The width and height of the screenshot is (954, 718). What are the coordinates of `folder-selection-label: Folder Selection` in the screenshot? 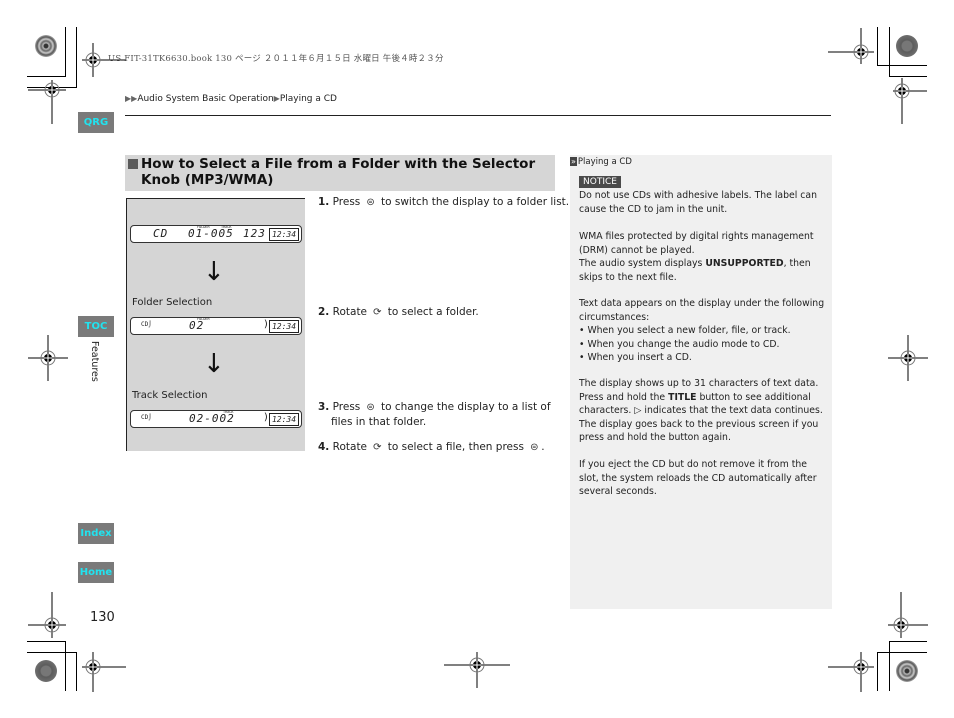 It's located at (172, 302).